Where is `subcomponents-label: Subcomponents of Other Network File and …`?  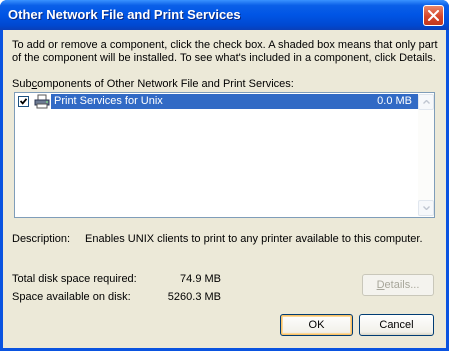
subcomponents-label: Subcomponents of Other Network File and … is located at coordinates (153, 84).